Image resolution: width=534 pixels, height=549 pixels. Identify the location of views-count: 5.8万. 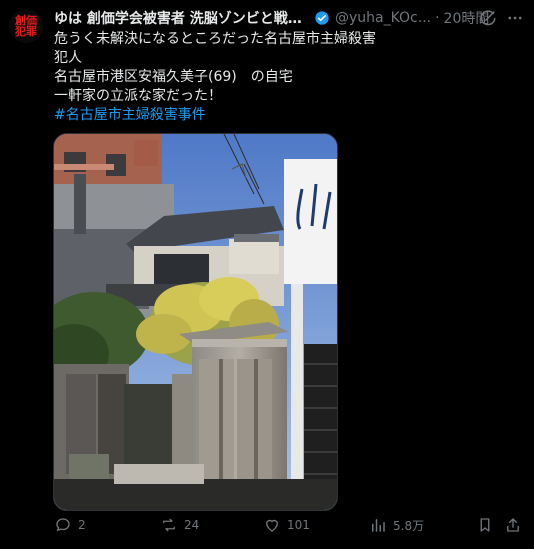
(409, 525).